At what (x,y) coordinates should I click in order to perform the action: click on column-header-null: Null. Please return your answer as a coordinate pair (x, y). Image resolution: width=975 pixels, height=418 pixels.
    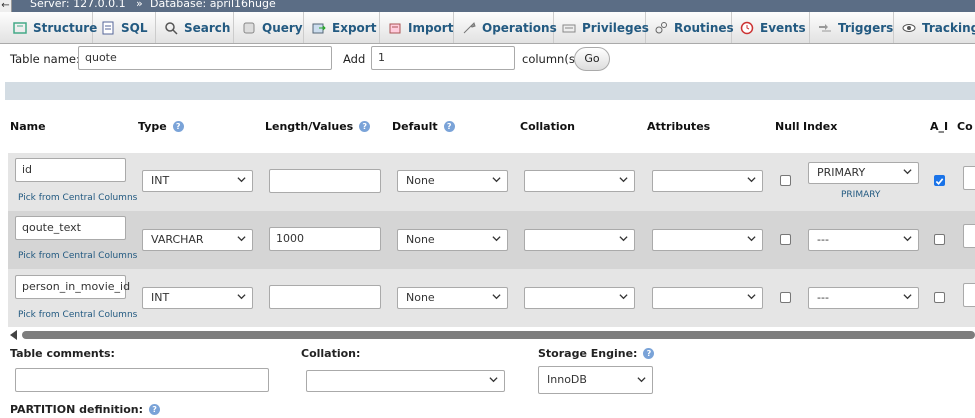
    Looking at the image, I should click on (787, 126).